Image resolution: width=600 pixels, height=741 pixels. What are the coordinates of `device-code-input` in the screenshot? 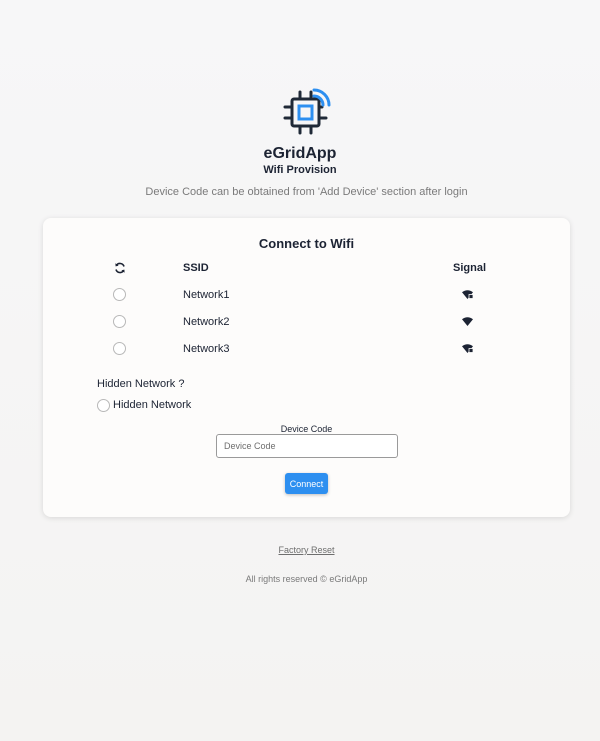 It's located at (307, 446).